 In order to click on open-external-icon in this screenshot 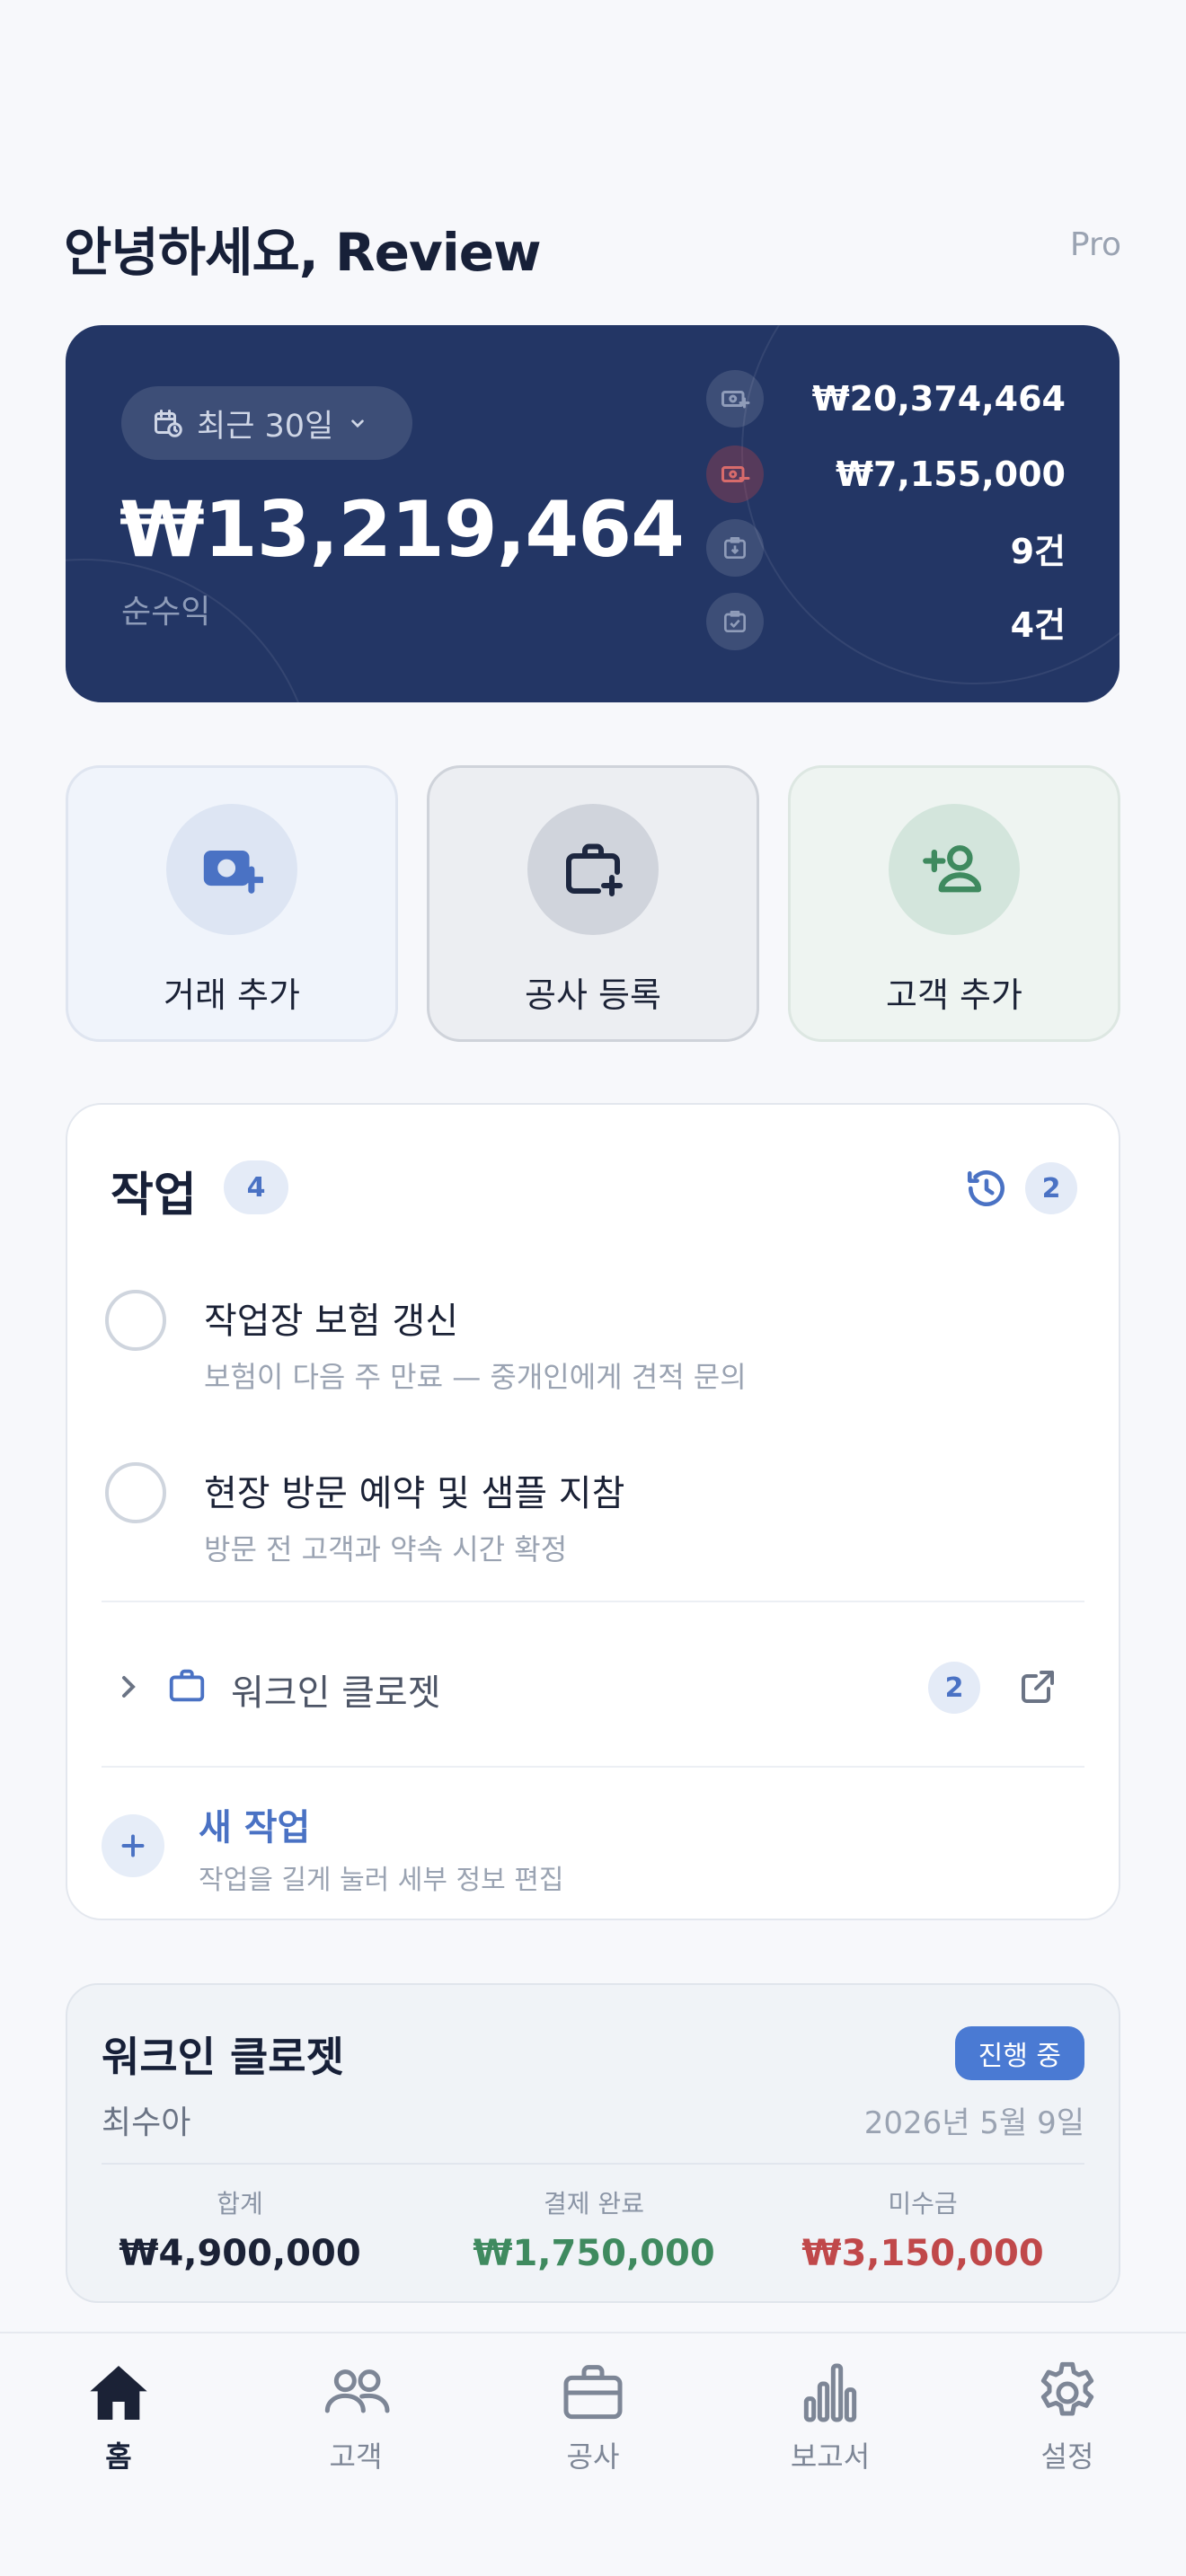, I will do `click(1037, 1686)`.